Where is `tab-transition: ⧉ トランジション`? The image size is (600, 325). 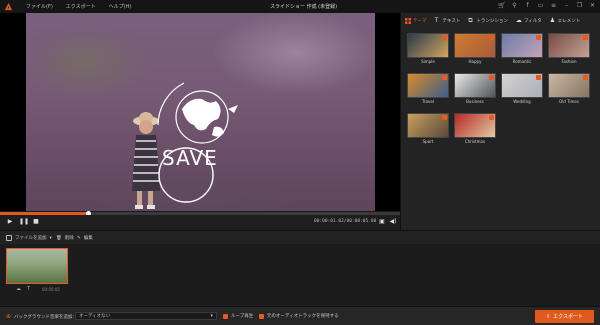
tab-transition: ⧉ トランジション is located at coordinates (488, 21).